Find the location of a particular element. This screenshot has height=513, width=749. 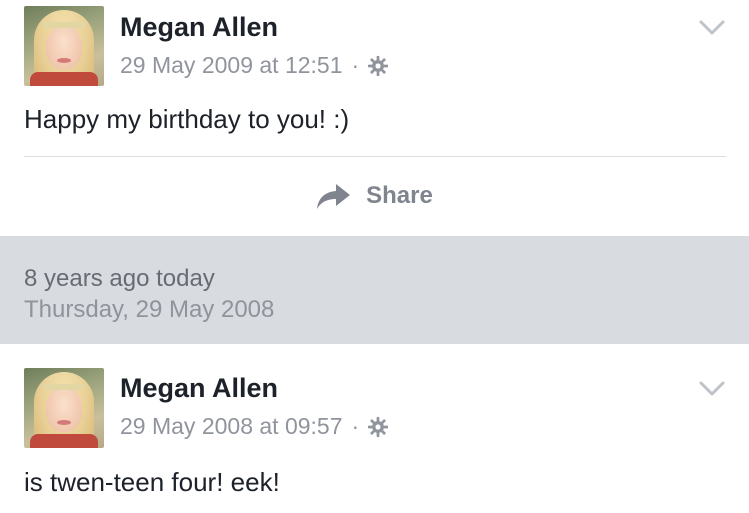

divider is located at coordinates (375, 156).